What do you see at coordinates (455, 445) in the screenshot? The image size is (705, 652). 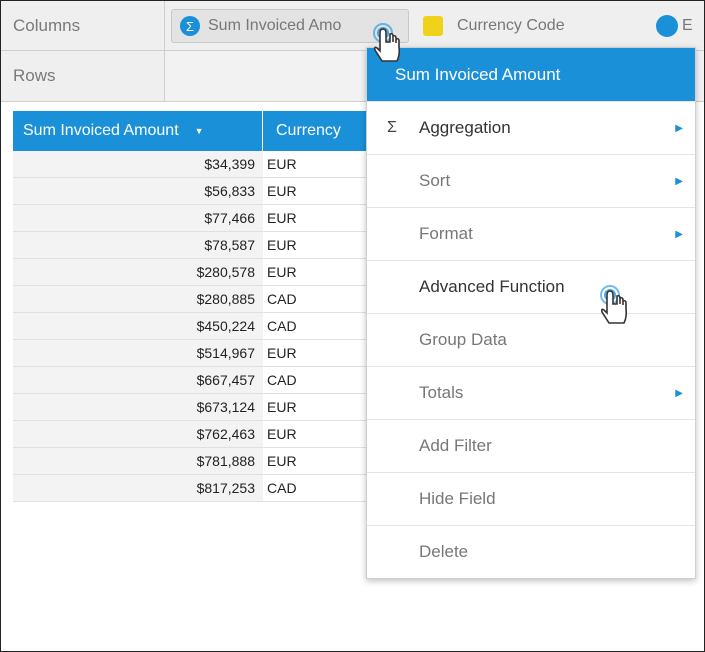 I see `menu-item-label: Add Filter` at bounding box center [455, 445].